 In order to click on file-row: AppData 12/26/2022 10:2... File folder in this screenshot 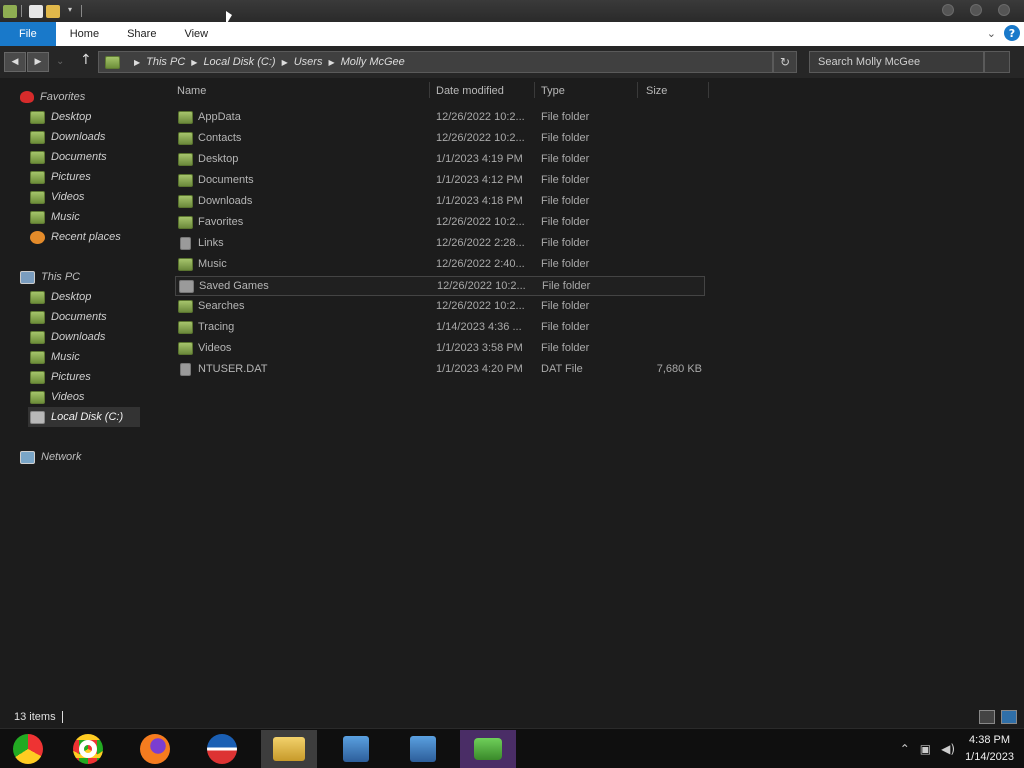, I will do `click(440, 118)`.